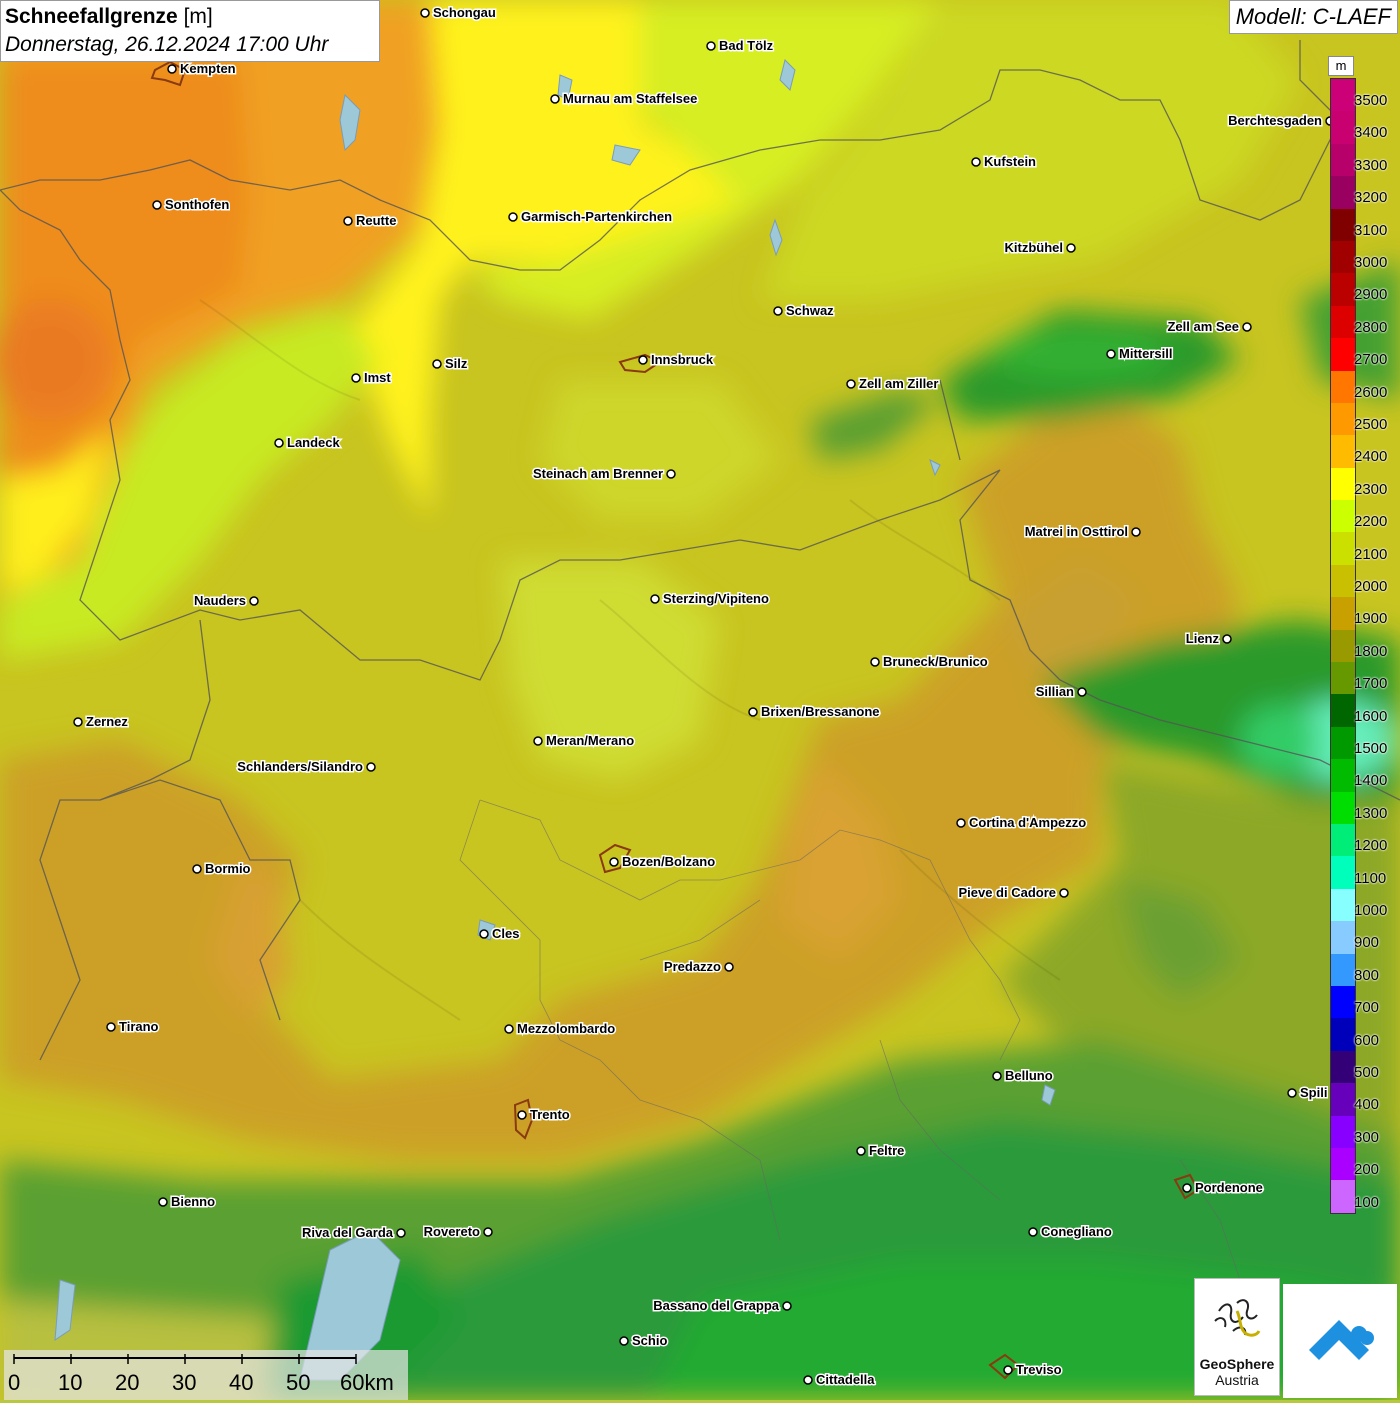 The width and height of the screenshot is (1400, 1403). Describe the element at coordinates (1203, 638) in the screenshot. I see `city-label: Lienz` at that location.